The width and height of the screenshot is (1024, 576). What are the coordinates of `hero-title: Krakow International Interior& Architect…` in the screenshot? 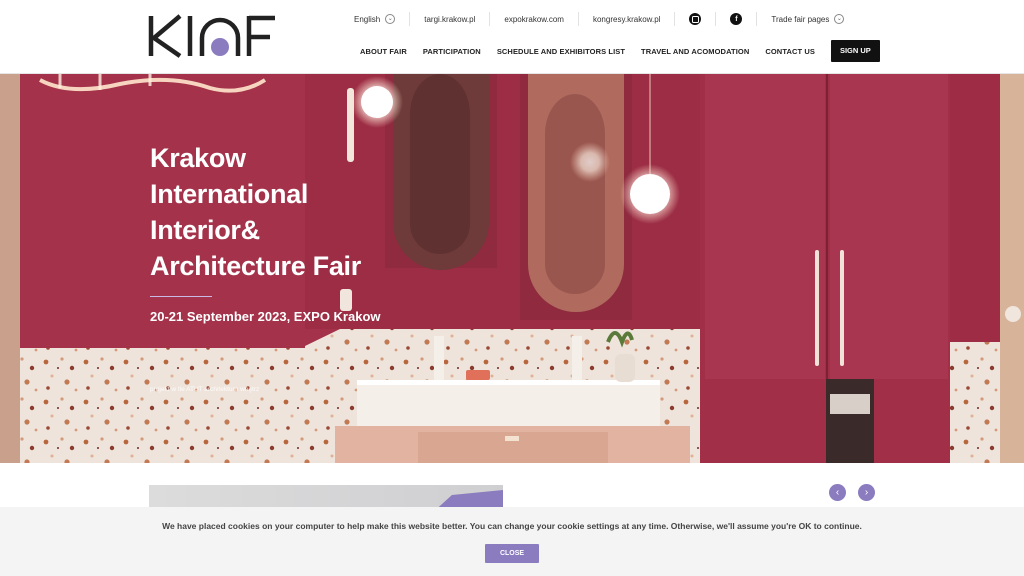 It's located at (280, 212).